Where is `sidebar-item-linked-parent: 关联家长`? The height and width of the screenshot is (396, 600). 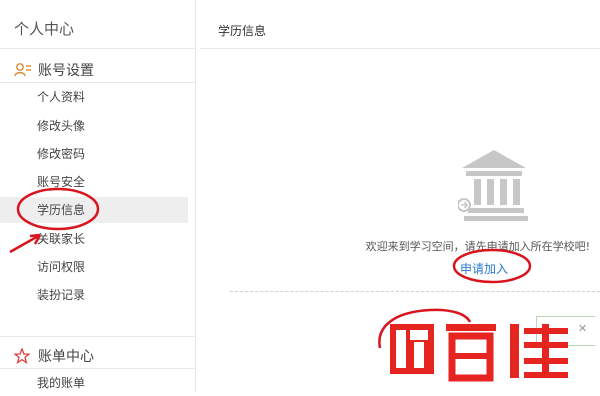 sidebar-item-linked-parent: 关联家长 is located at coordinates (94, 239).